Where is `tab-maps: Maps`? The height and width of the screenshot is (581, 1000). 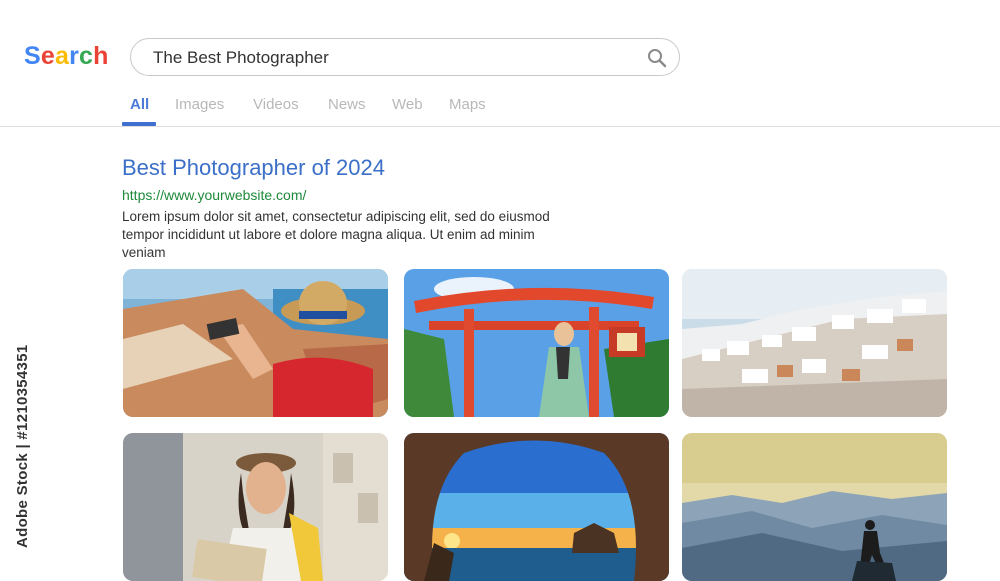
tab-maps: Maps is located at coordinates (467, 104).